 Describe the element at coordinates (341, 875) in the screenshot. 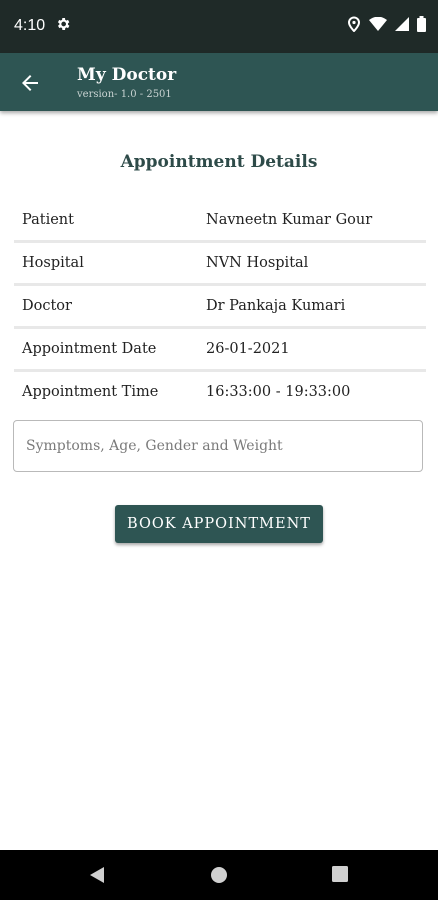

I see `square-recents-icon` at that location.